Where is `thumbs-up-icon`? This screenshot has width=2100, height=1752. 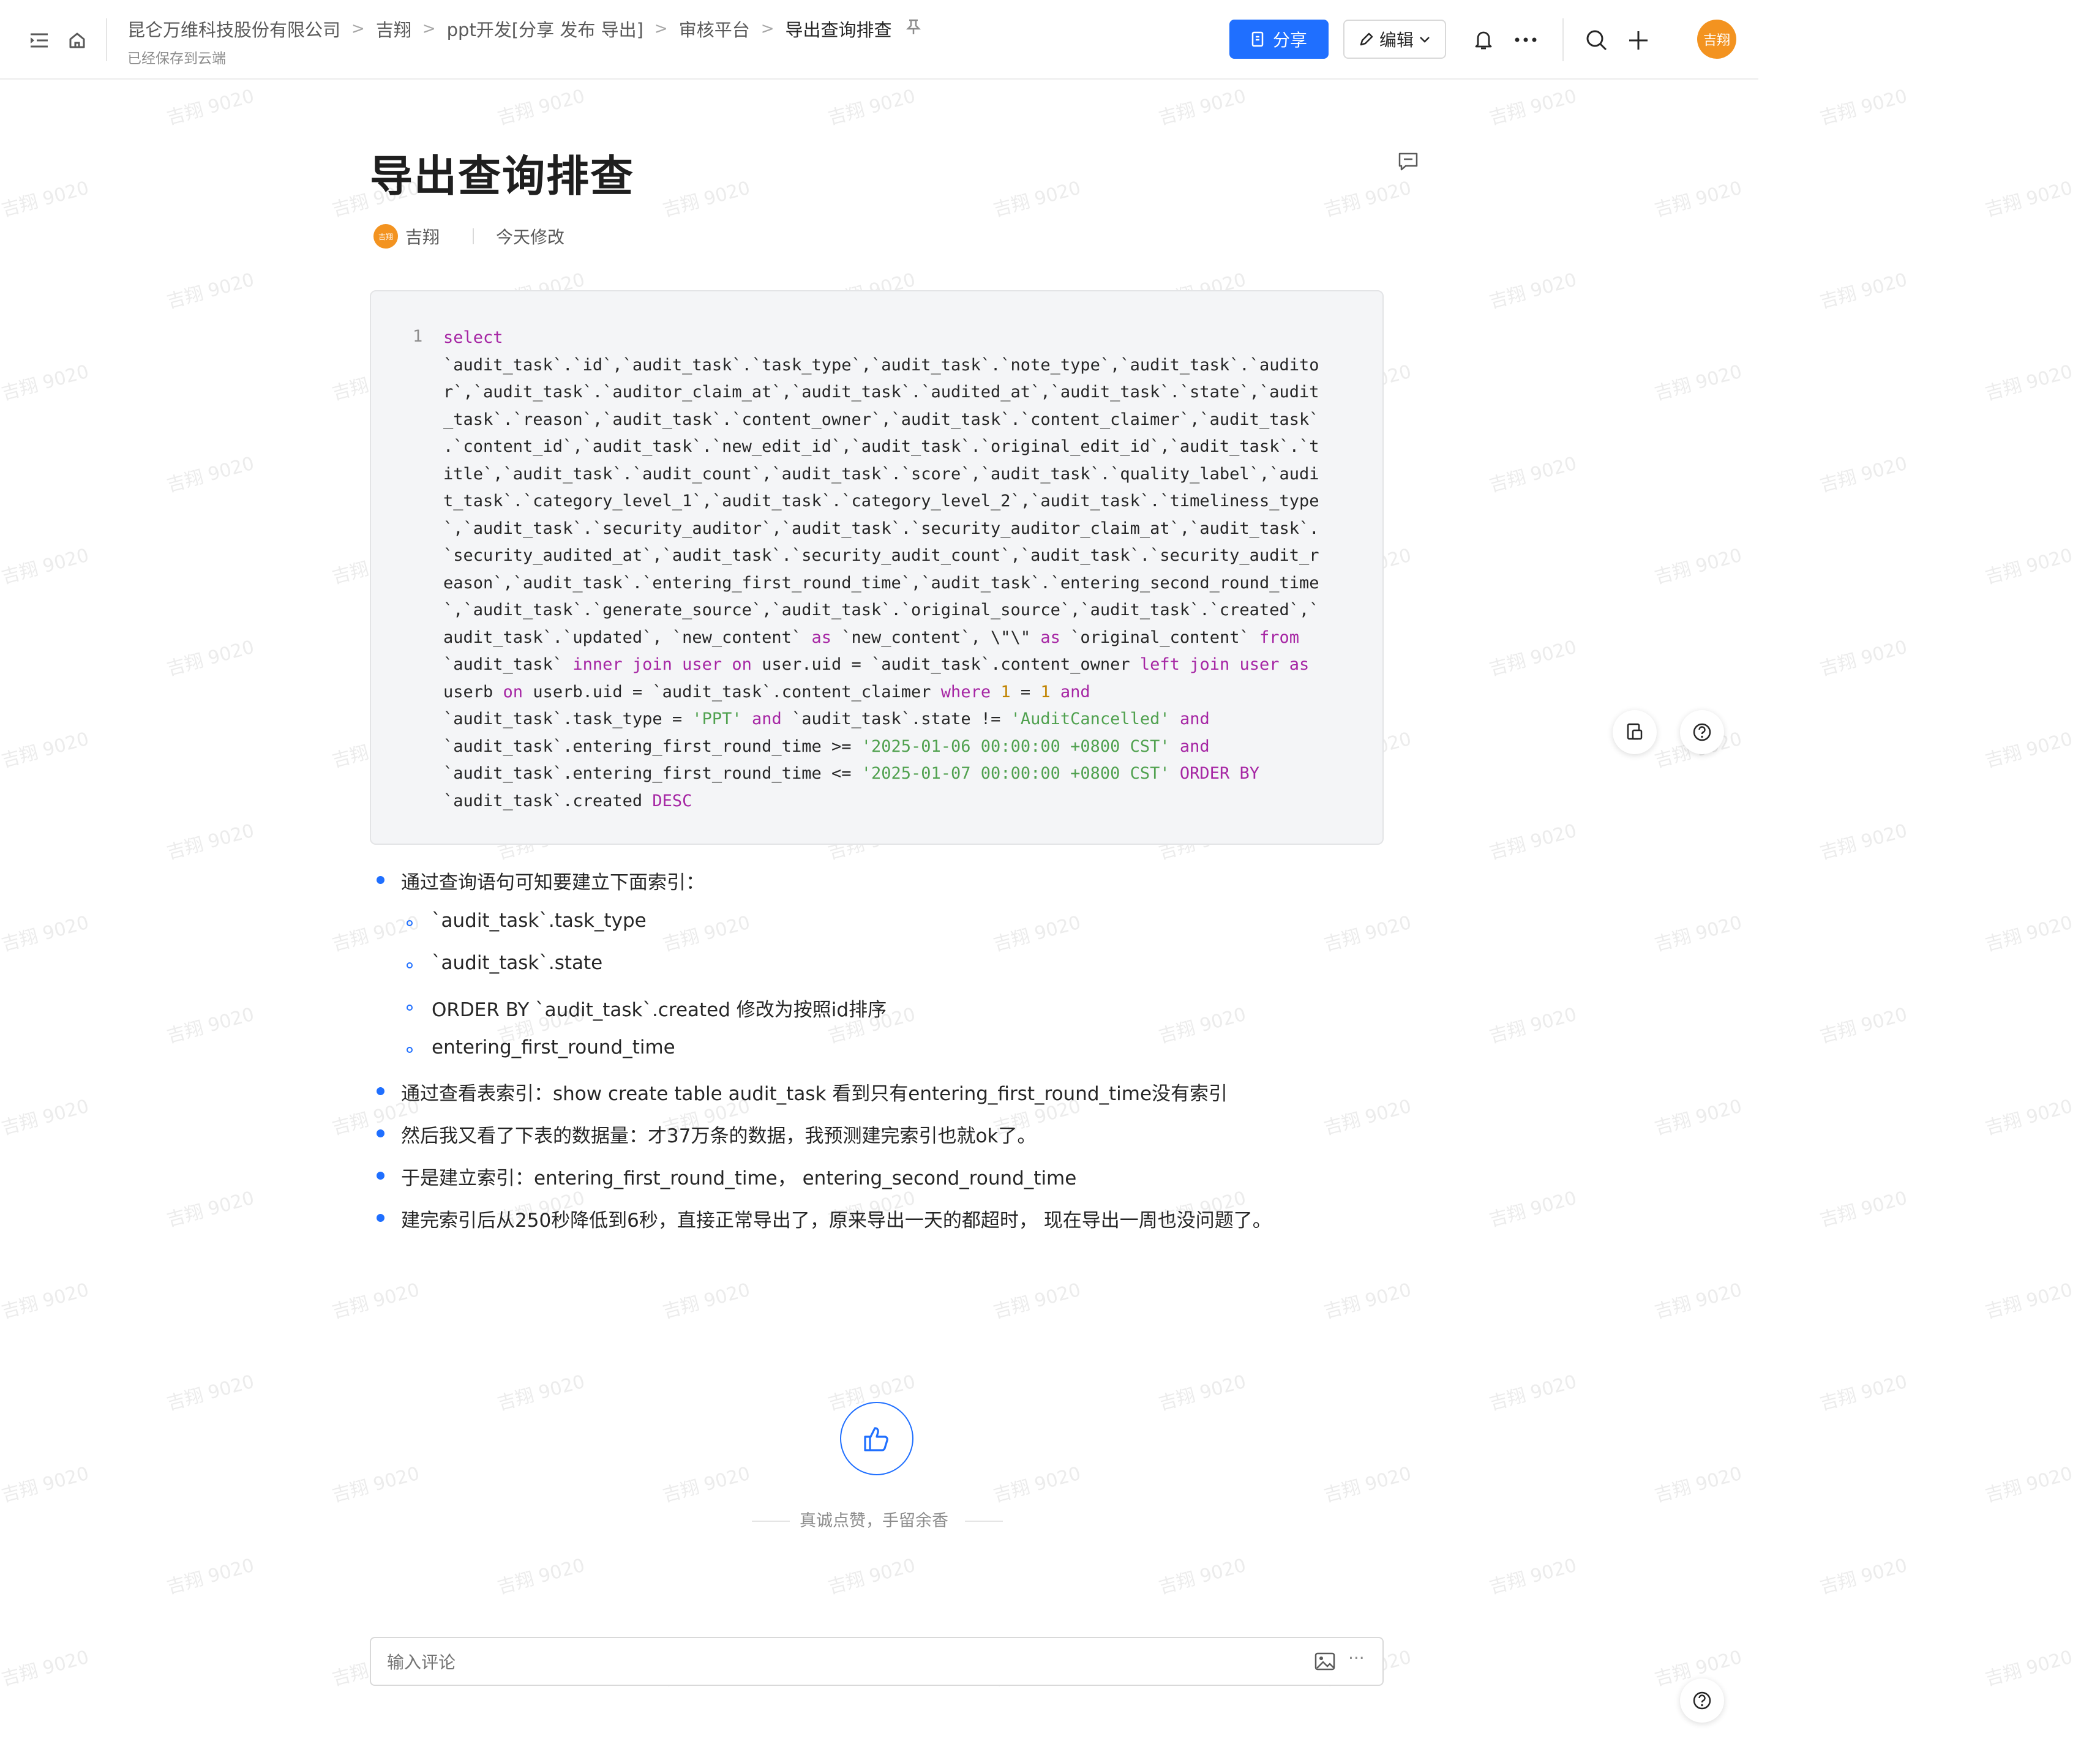
thumbs-up-icon is located at coordinates (876, 1439).